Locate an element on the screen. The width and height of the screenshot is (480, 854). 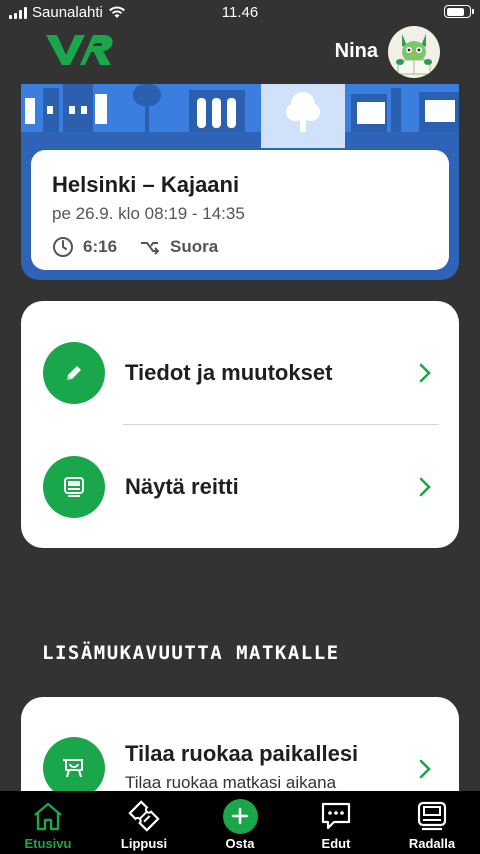
food-title: Tilaa ruokaa paikallesi is located at coordinates (242, 753).